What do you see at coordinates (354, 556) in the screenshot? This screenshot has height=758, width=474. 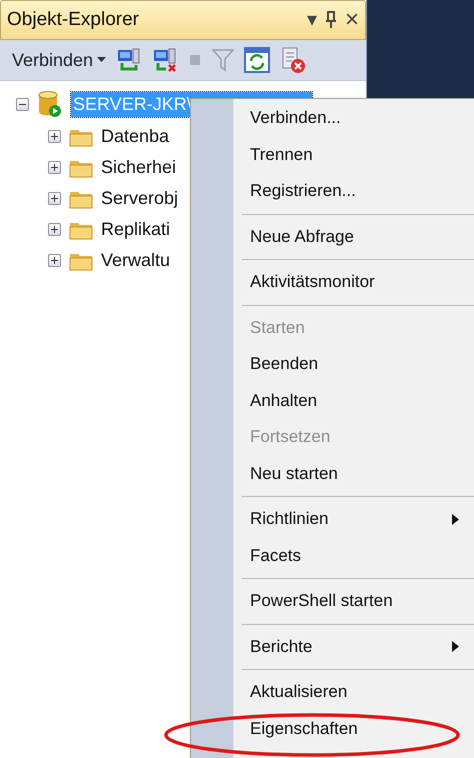 I see `menu-item: Facets` at bounding box center [354, 556].